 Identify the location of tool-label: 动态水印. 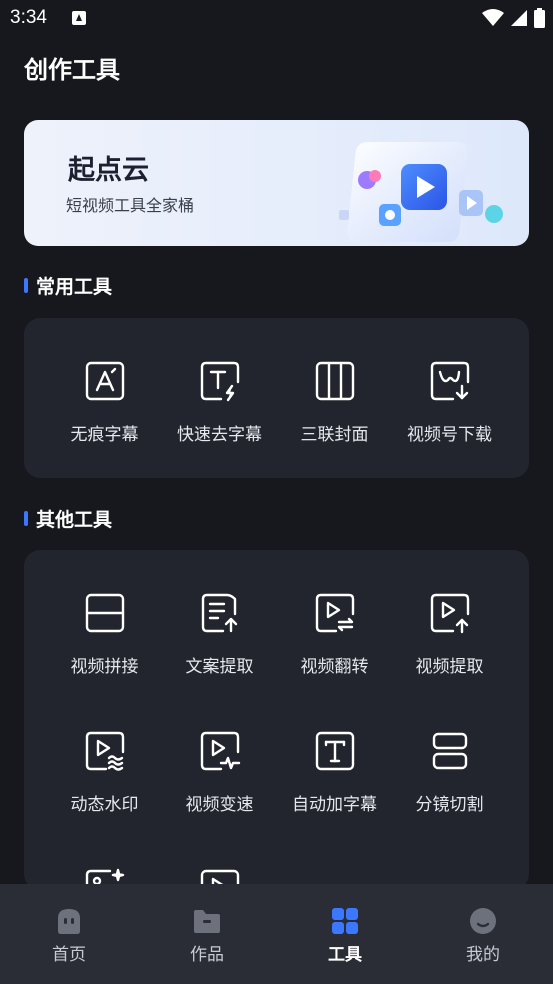
(104, 805).